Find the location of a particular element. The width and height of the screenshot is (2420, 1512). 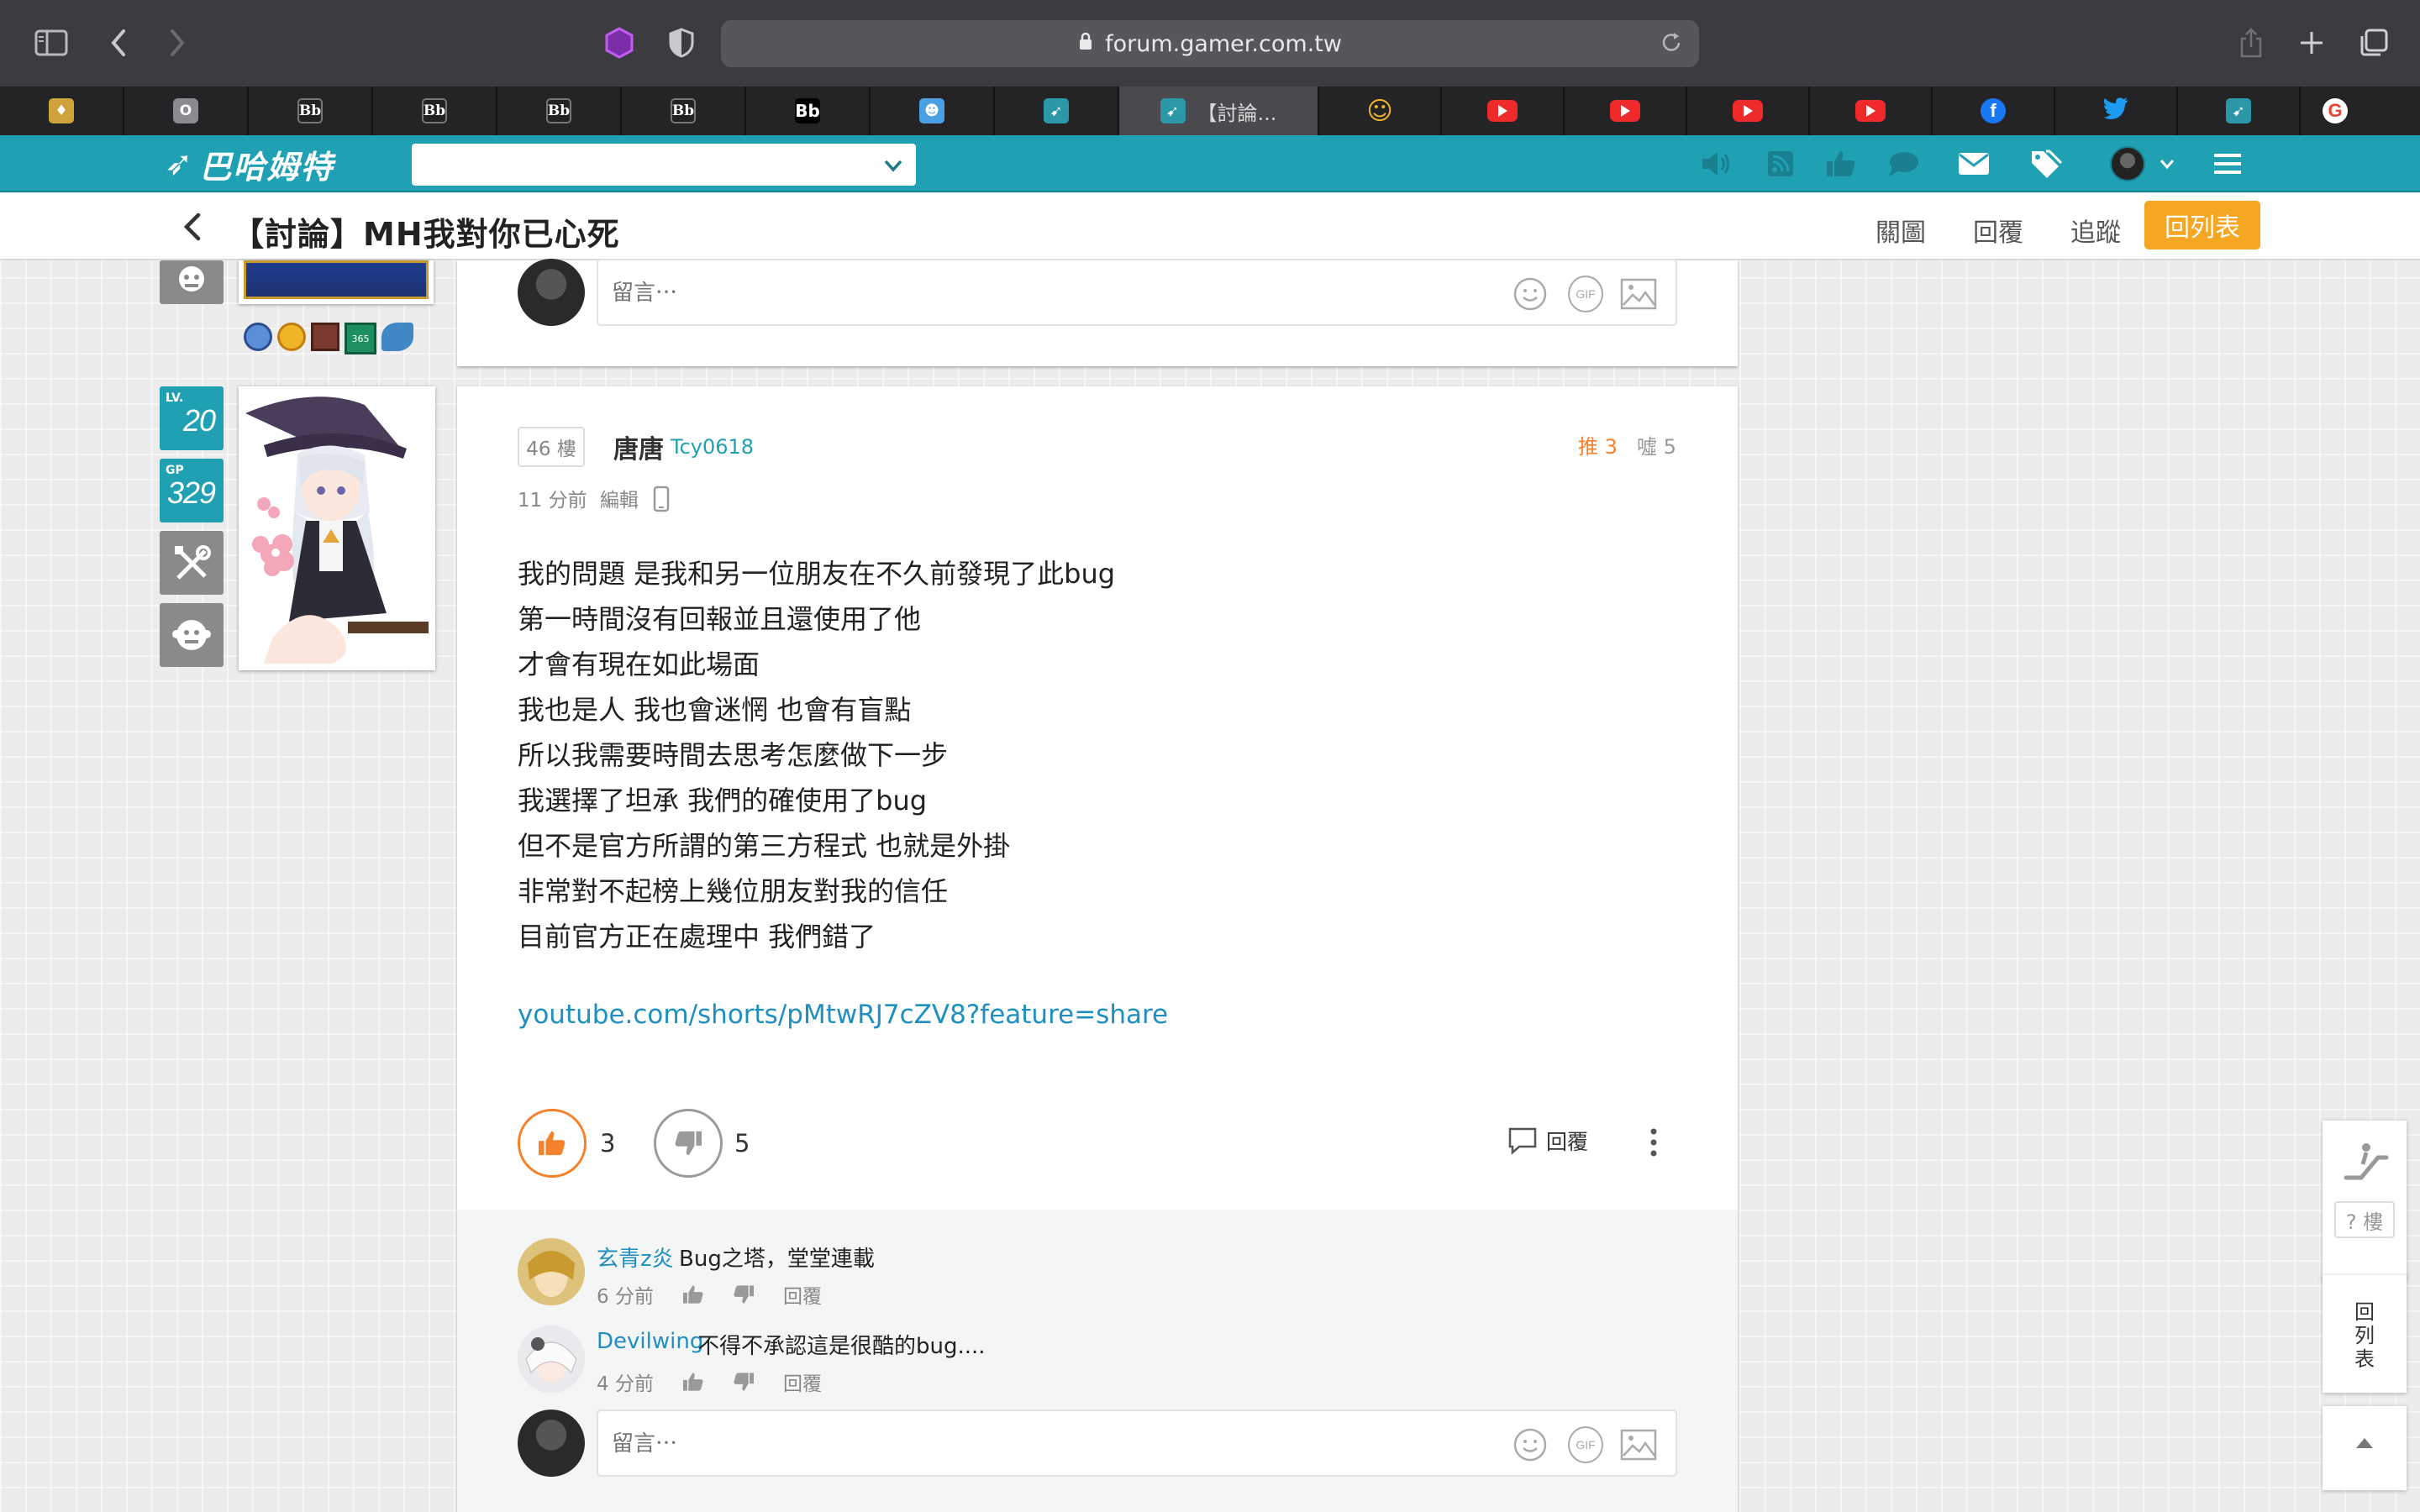

user-card-icon: ☻ is located at coordinates (931, 110).